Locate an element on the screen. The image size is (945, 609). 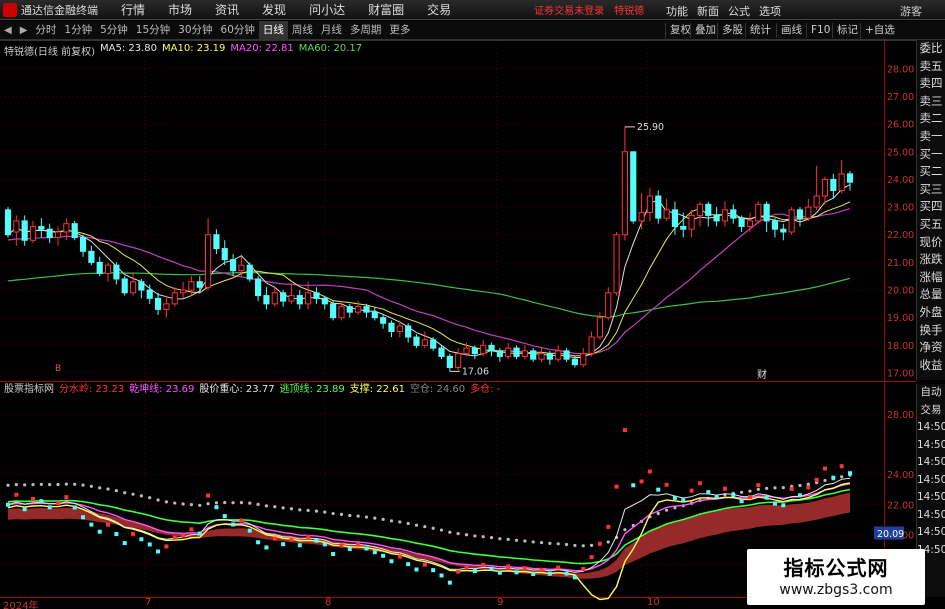
side-item: 自动 is located at coordinates (931, 393).